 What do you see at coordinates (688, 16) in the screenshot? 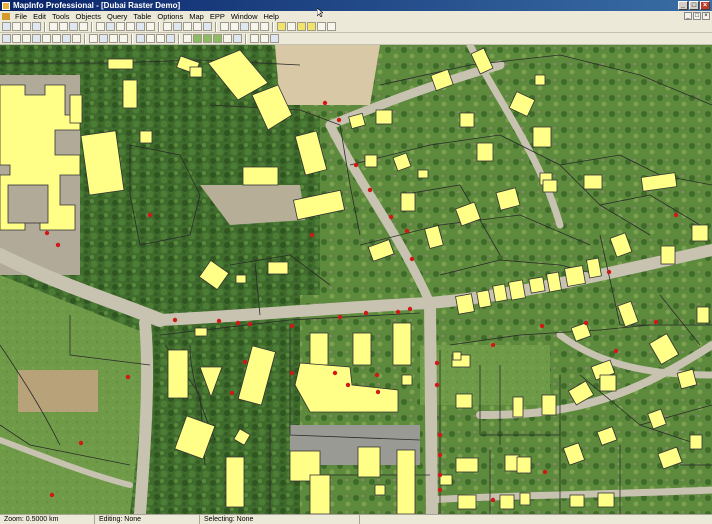
I see `doc-minimize-button: _` at bounding box center [688, 16].